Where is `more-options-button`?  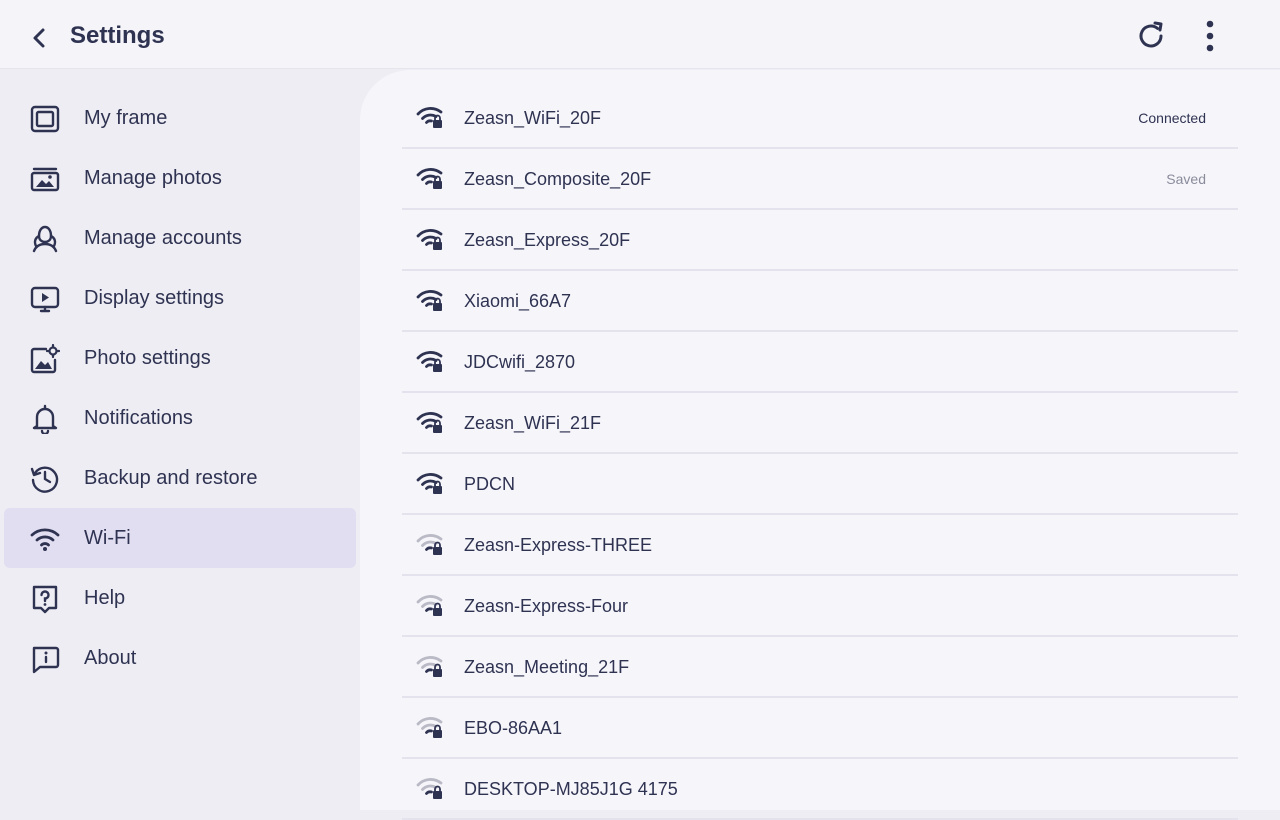
more-options-button is located at coordinates (1210, 36).